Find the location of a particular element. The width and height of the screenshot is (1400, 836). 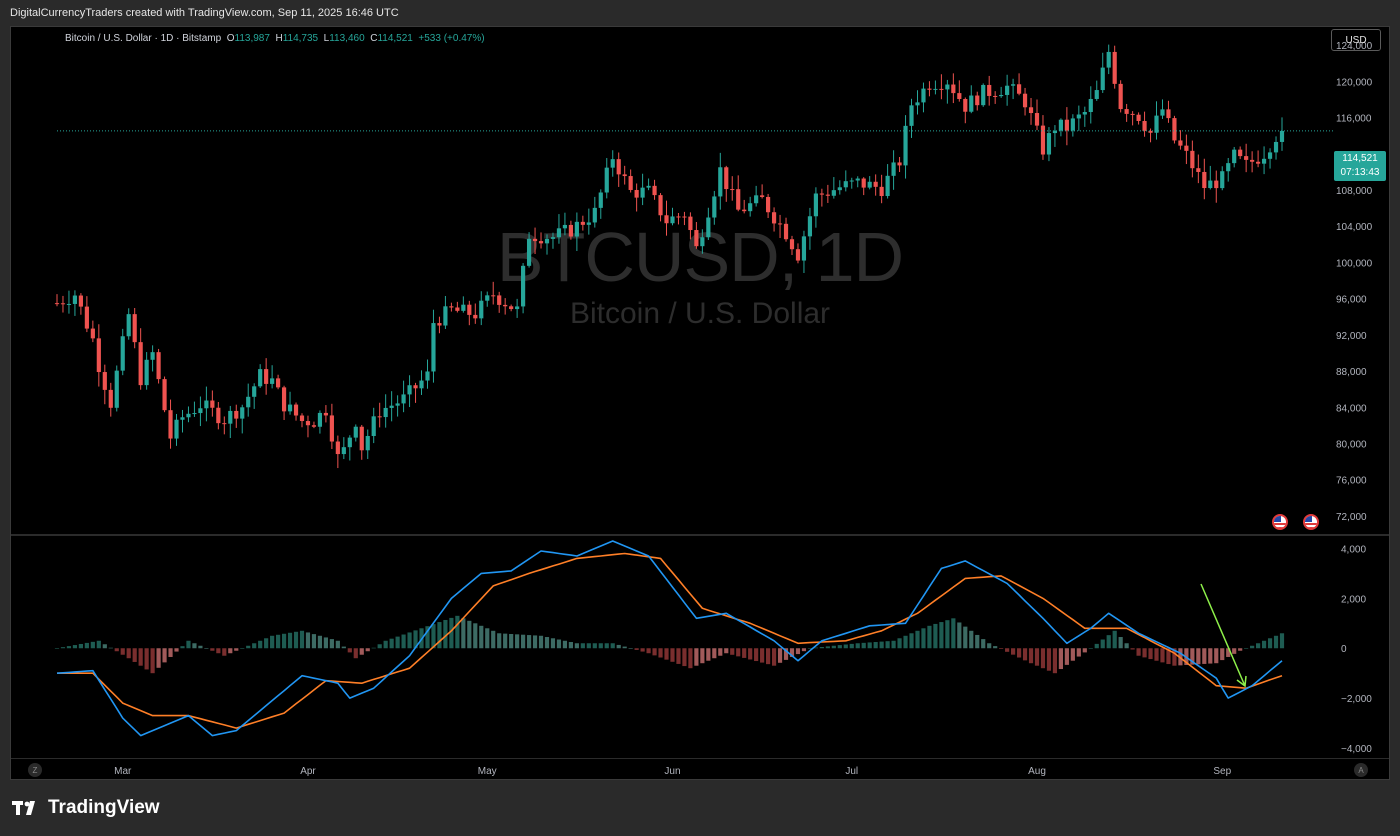

macd-axis-label: 2,000 is located at coordinates (1353, 599).